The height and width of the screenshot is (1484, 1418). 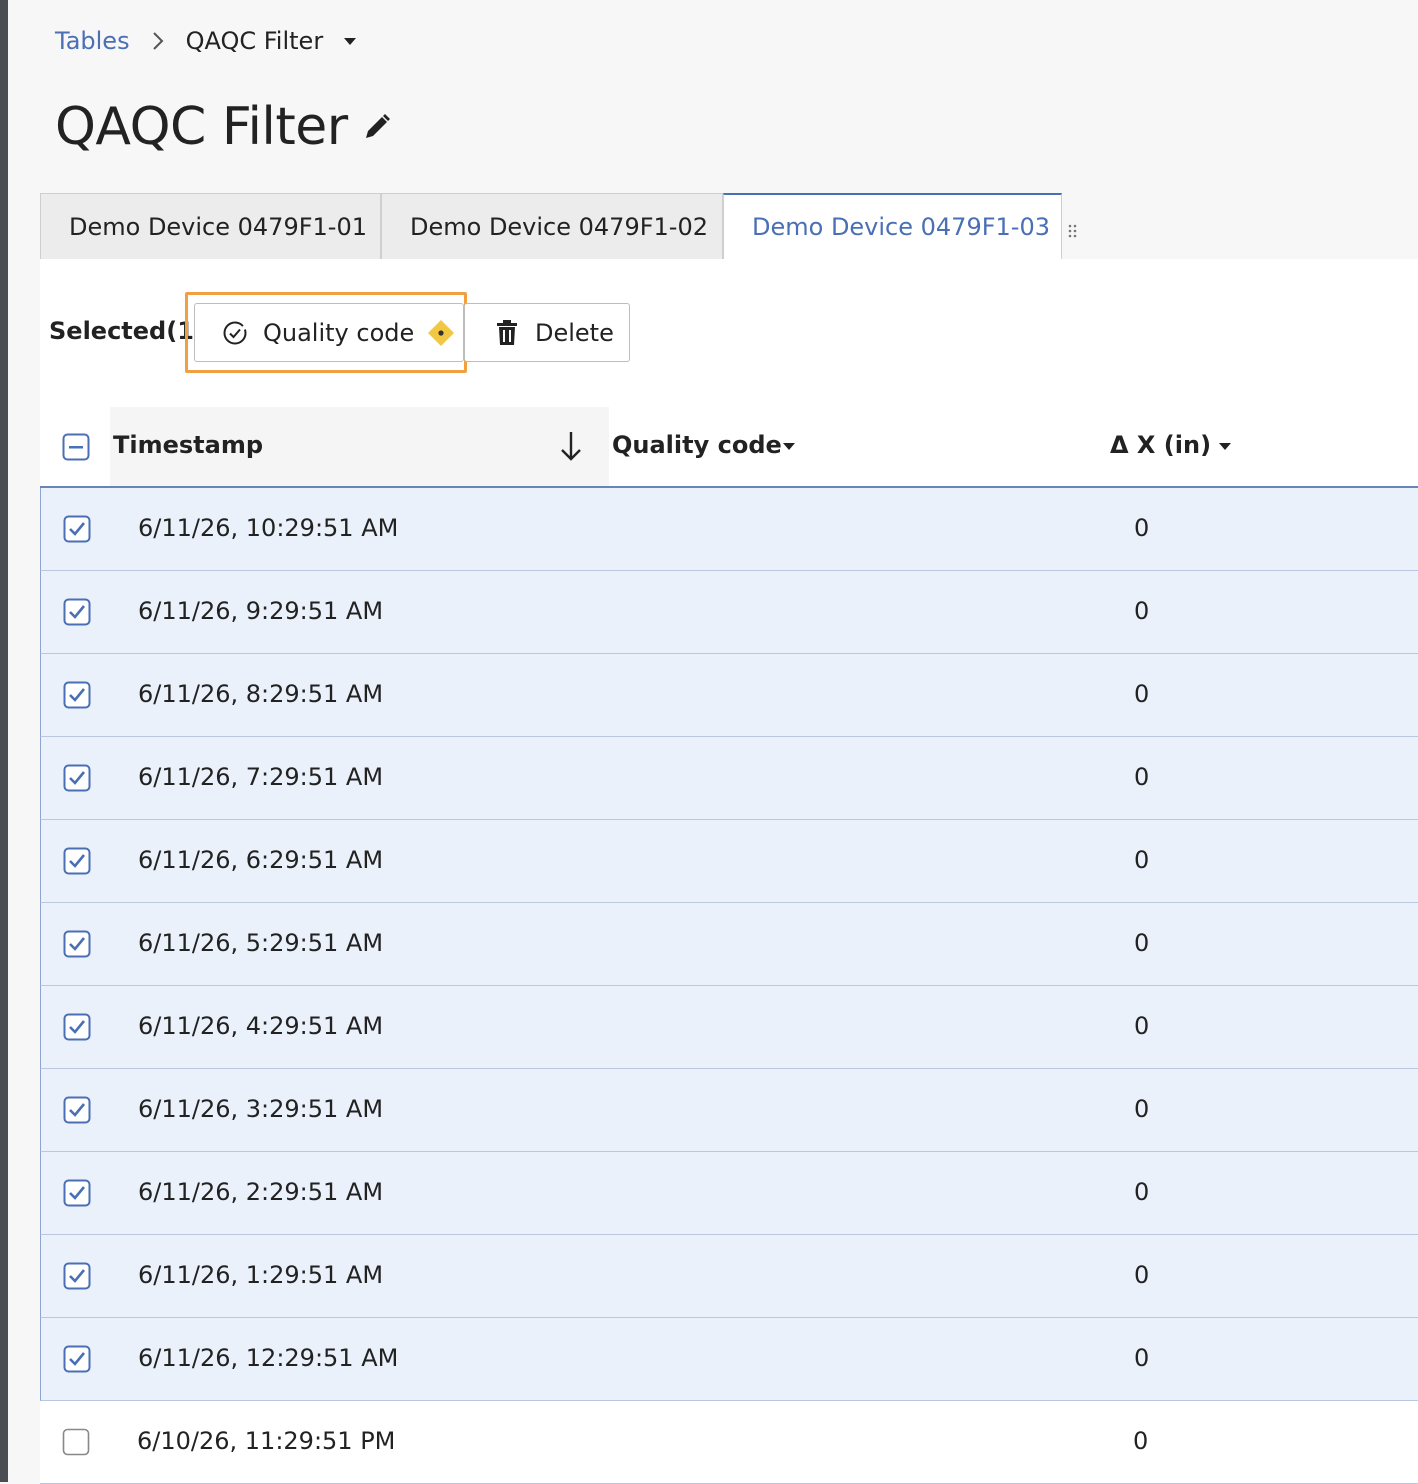 What do you see at coordinates (4, 741) in the screenshot?
I see `window-edge` at bounding box center [4, 741].